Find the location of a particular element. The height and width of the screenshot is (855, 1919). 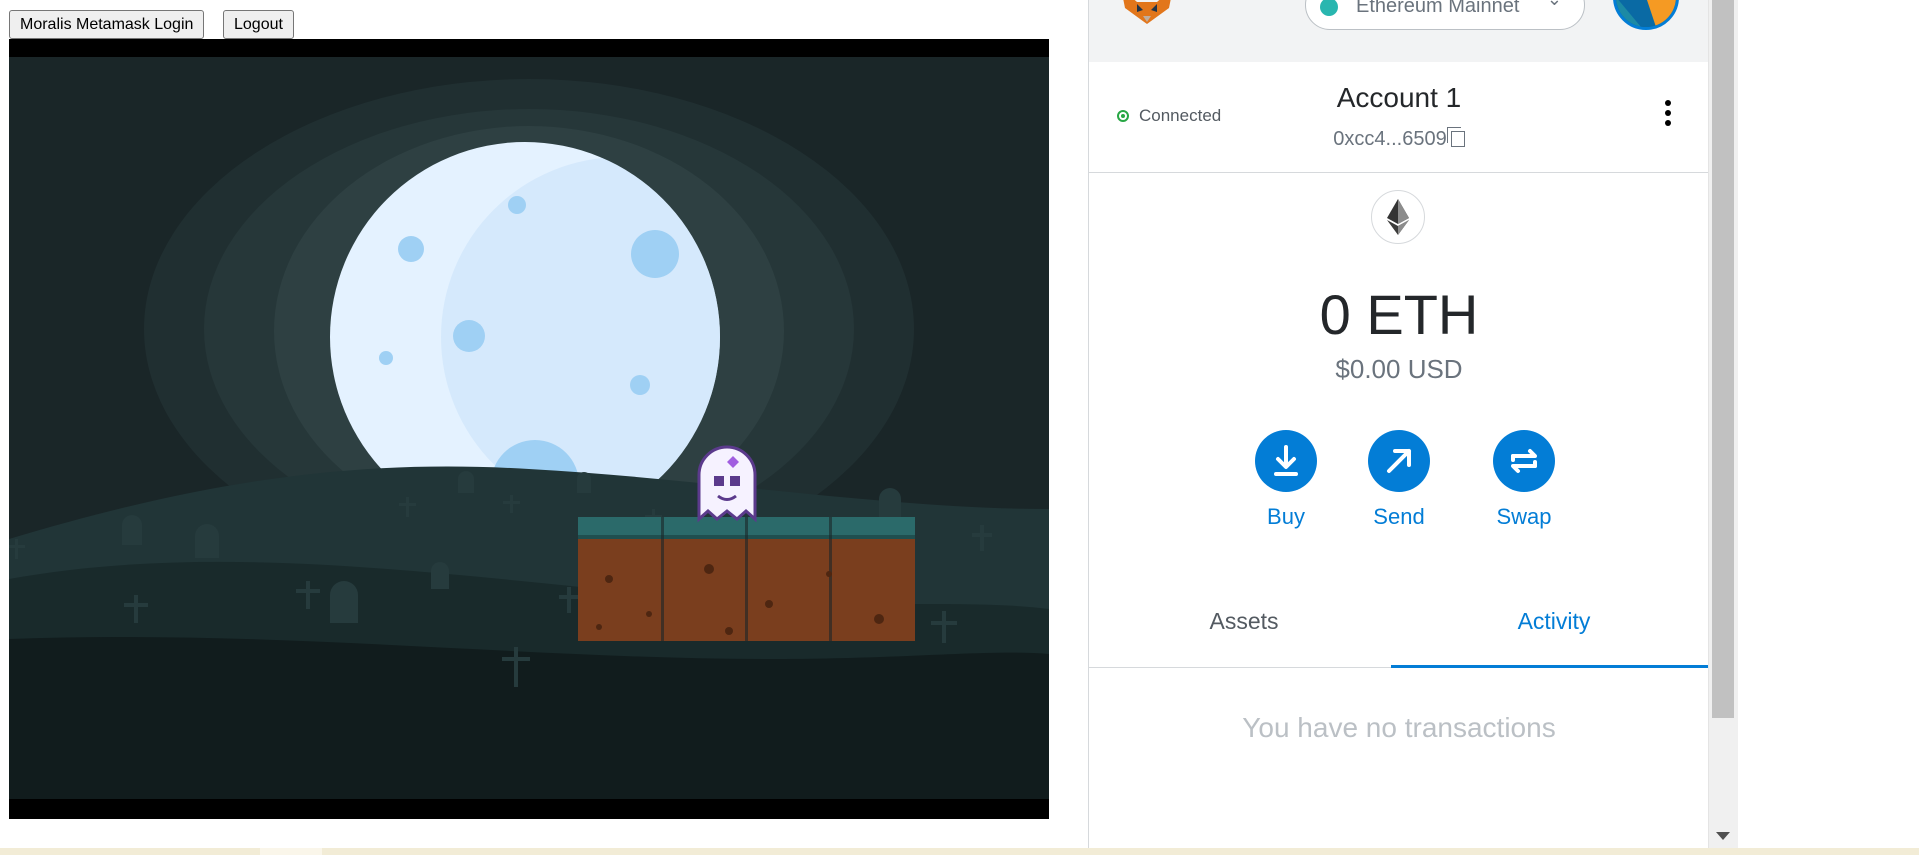

ghost-player is located at coordinates (727, 484).